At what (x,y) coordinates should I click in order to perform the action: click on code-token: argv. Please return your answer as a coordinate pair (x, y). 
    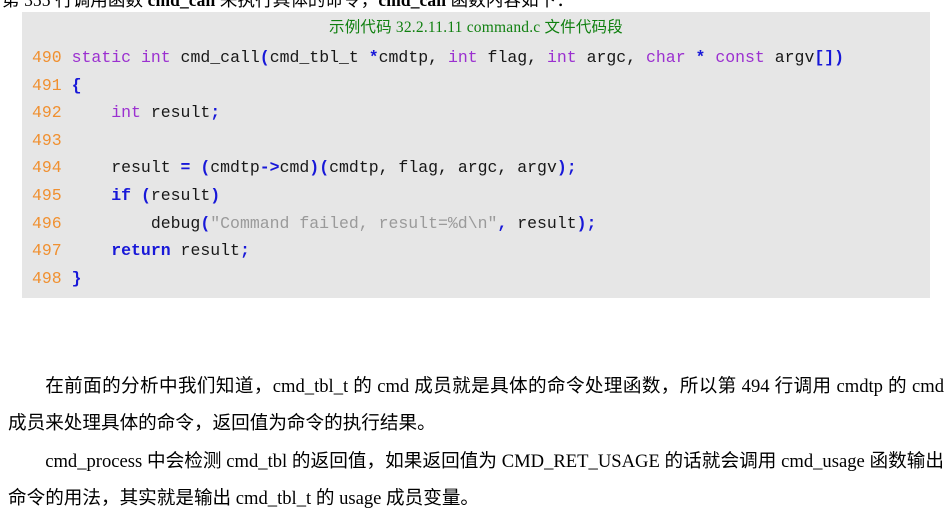
    Looking at the image, I should click on (789, 57).